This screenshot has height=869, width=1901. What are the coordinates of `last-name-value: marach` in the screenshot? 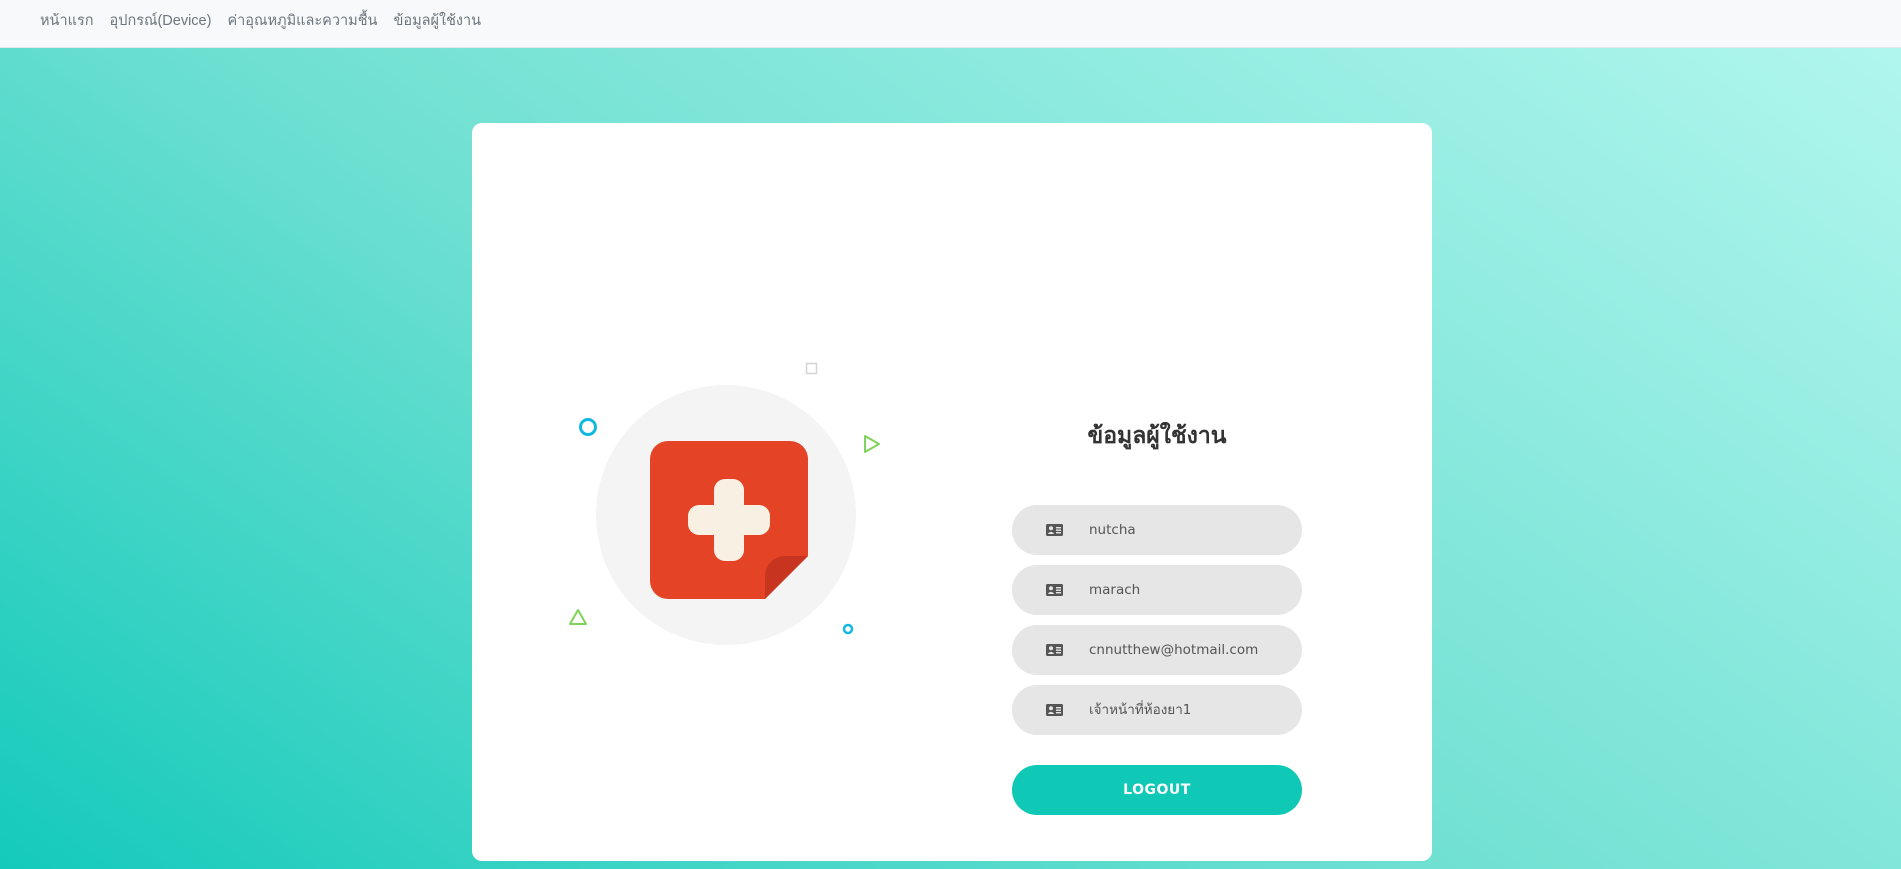 It's located at (1115, 590).